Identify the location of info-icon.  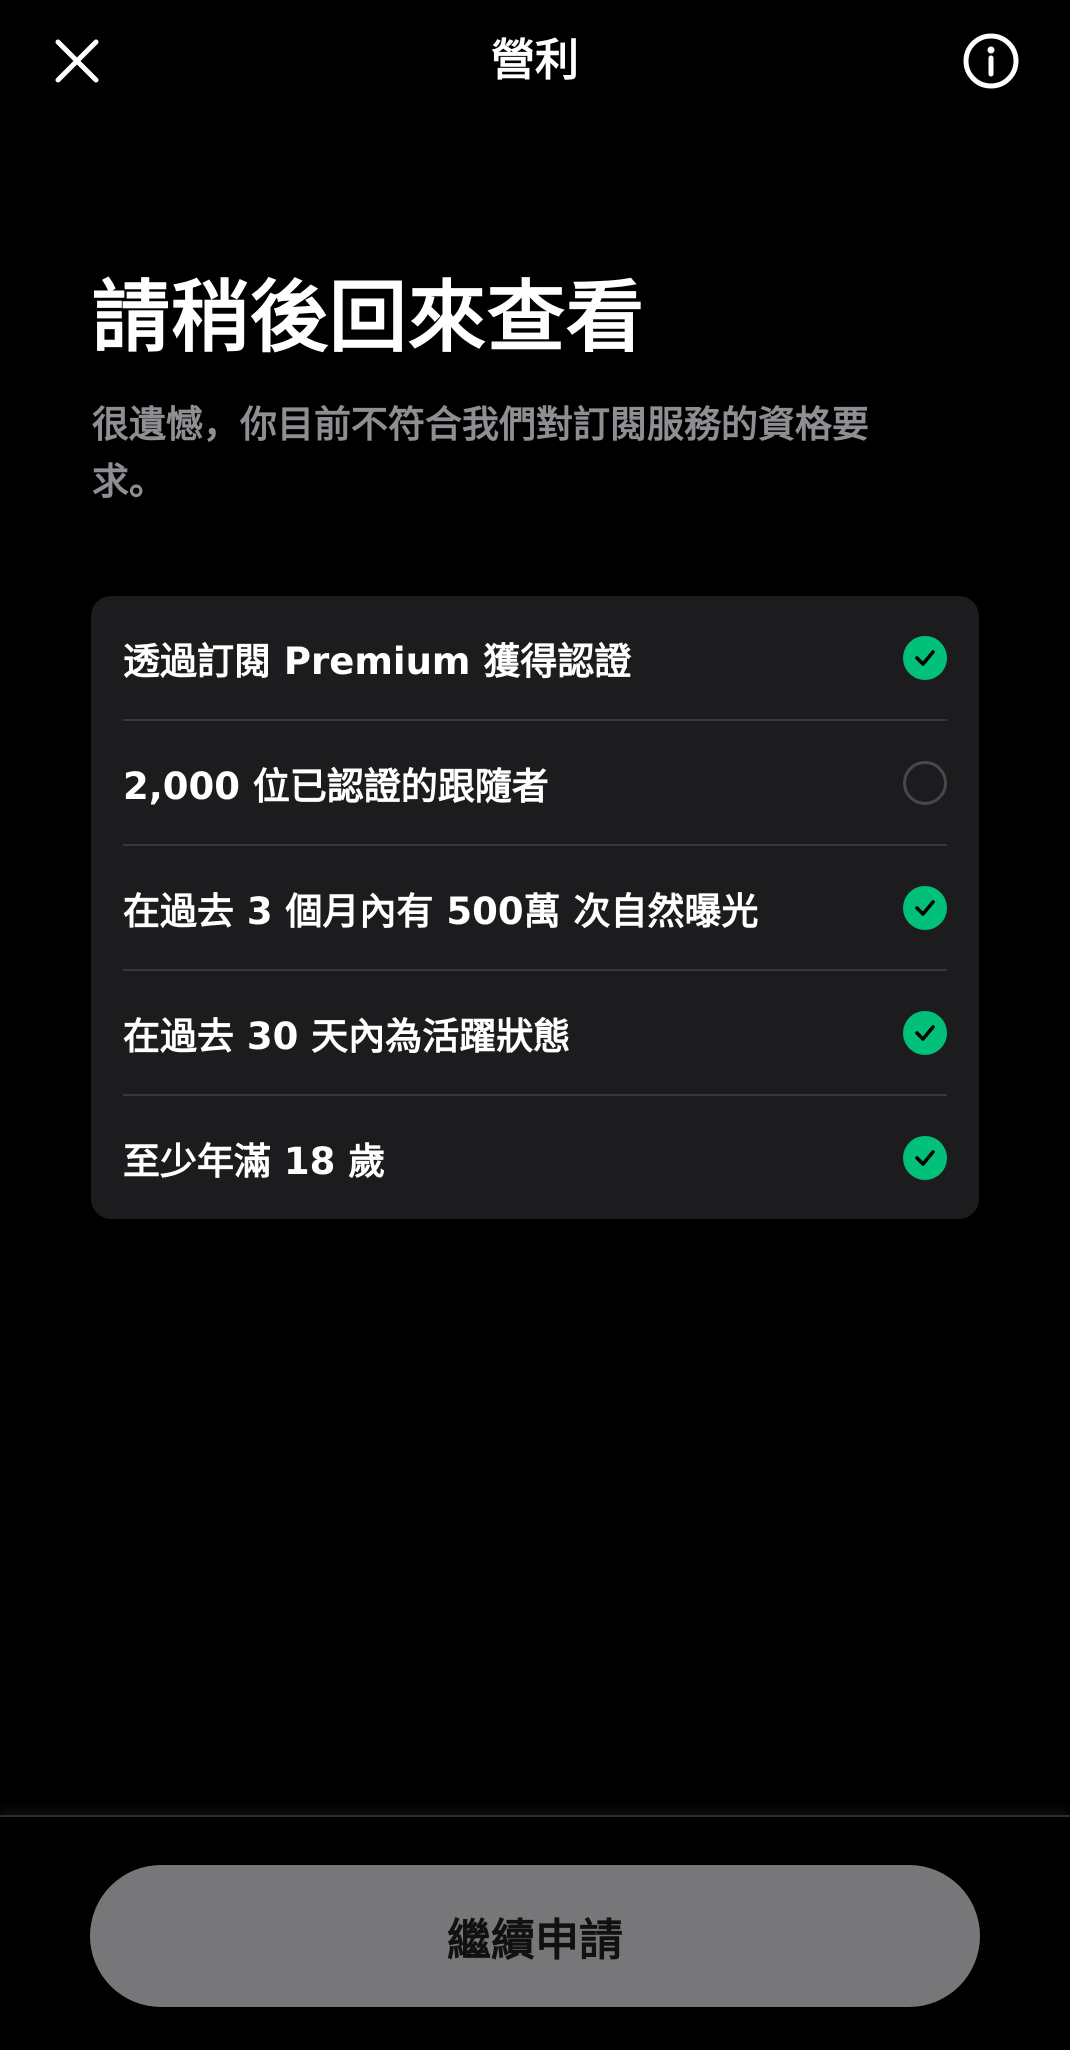
(991, 61).